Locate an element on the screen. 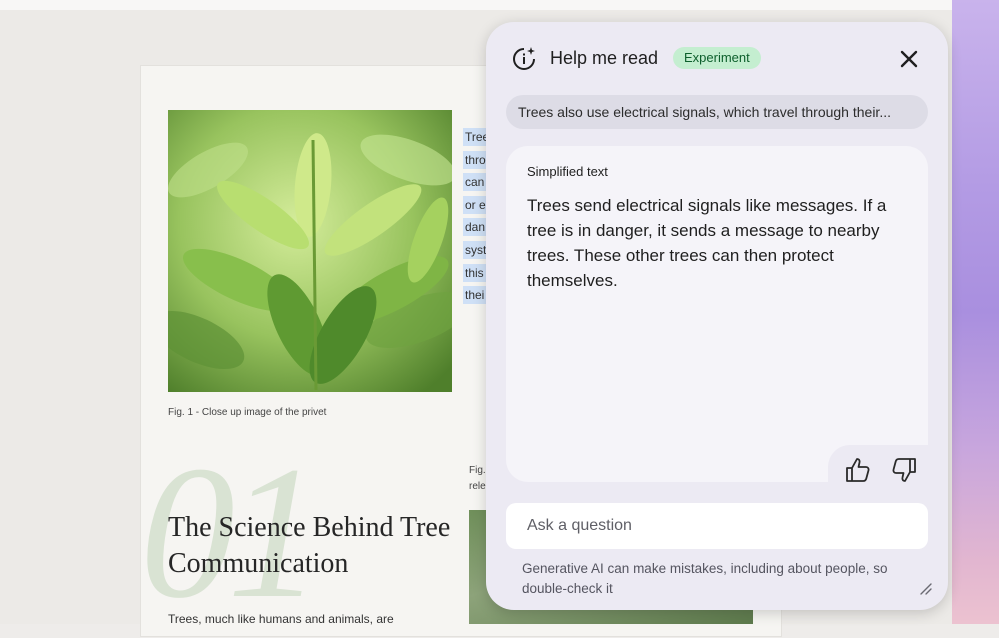 The height and width of the screenshot is (638, 999). simplified-text-label: Simplified text is located at coordinates (567, 171).